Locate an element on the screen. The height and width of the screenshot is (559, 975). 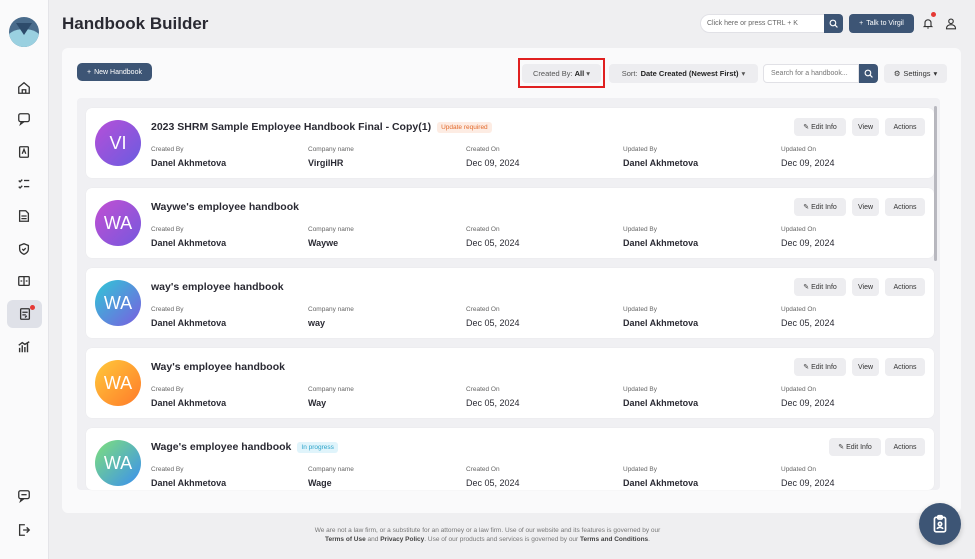
button-label: View is located at coordinates (865, 287).